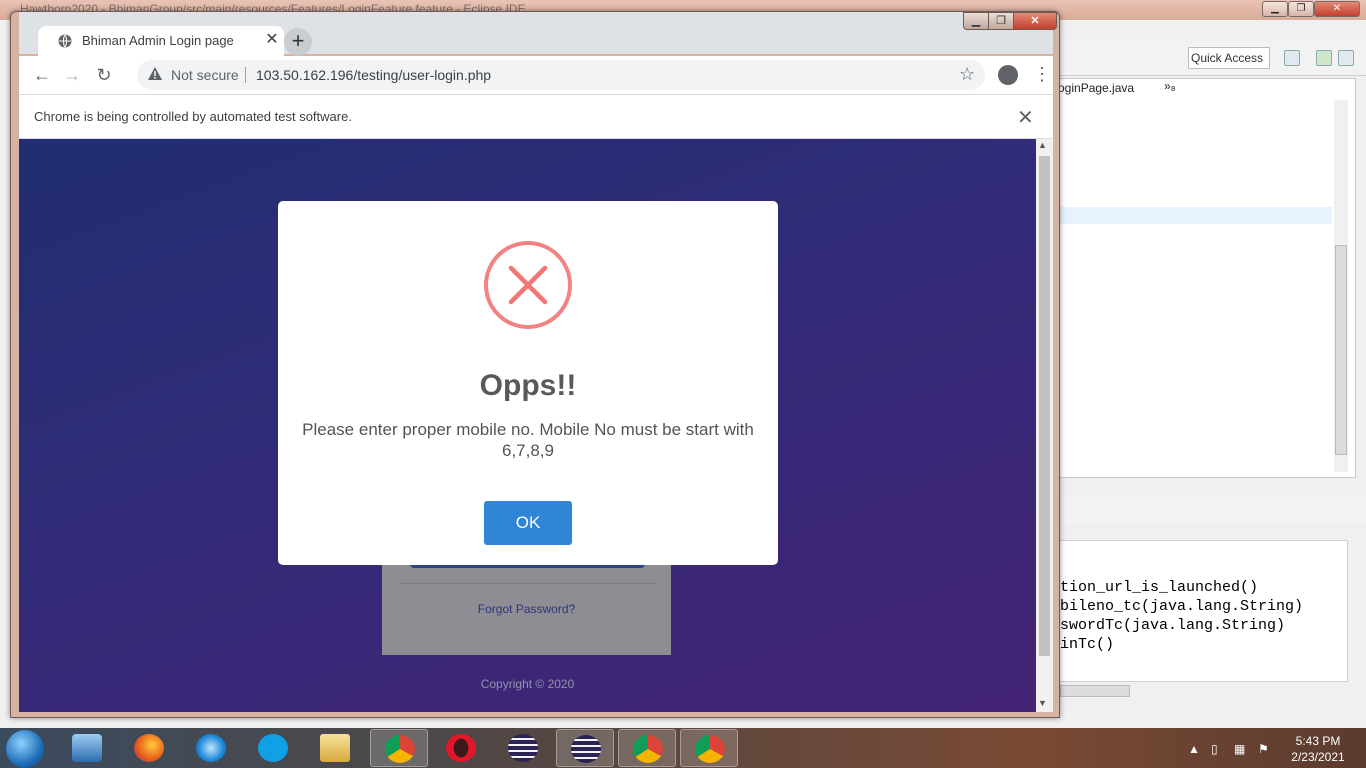  I want to click on error-x-icon, so click(528, 285).